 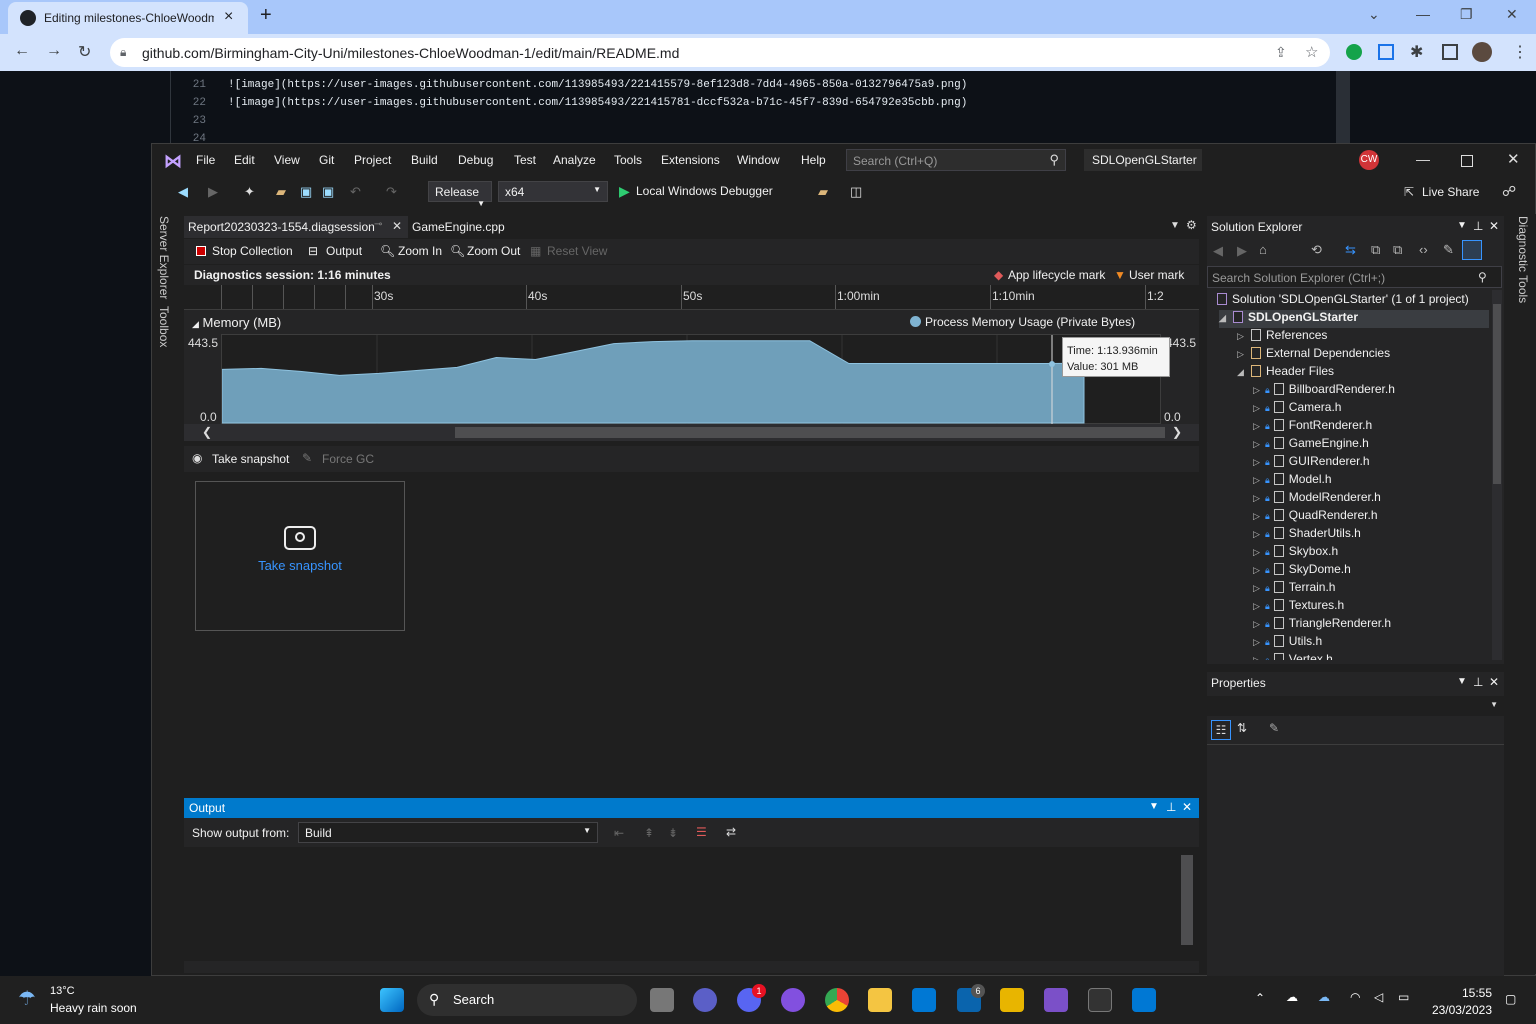 What do you see at coordinates (183, 192) in the screenshot?
I see `navigate-back-icon: ◀` at bounding box center [183, 192].